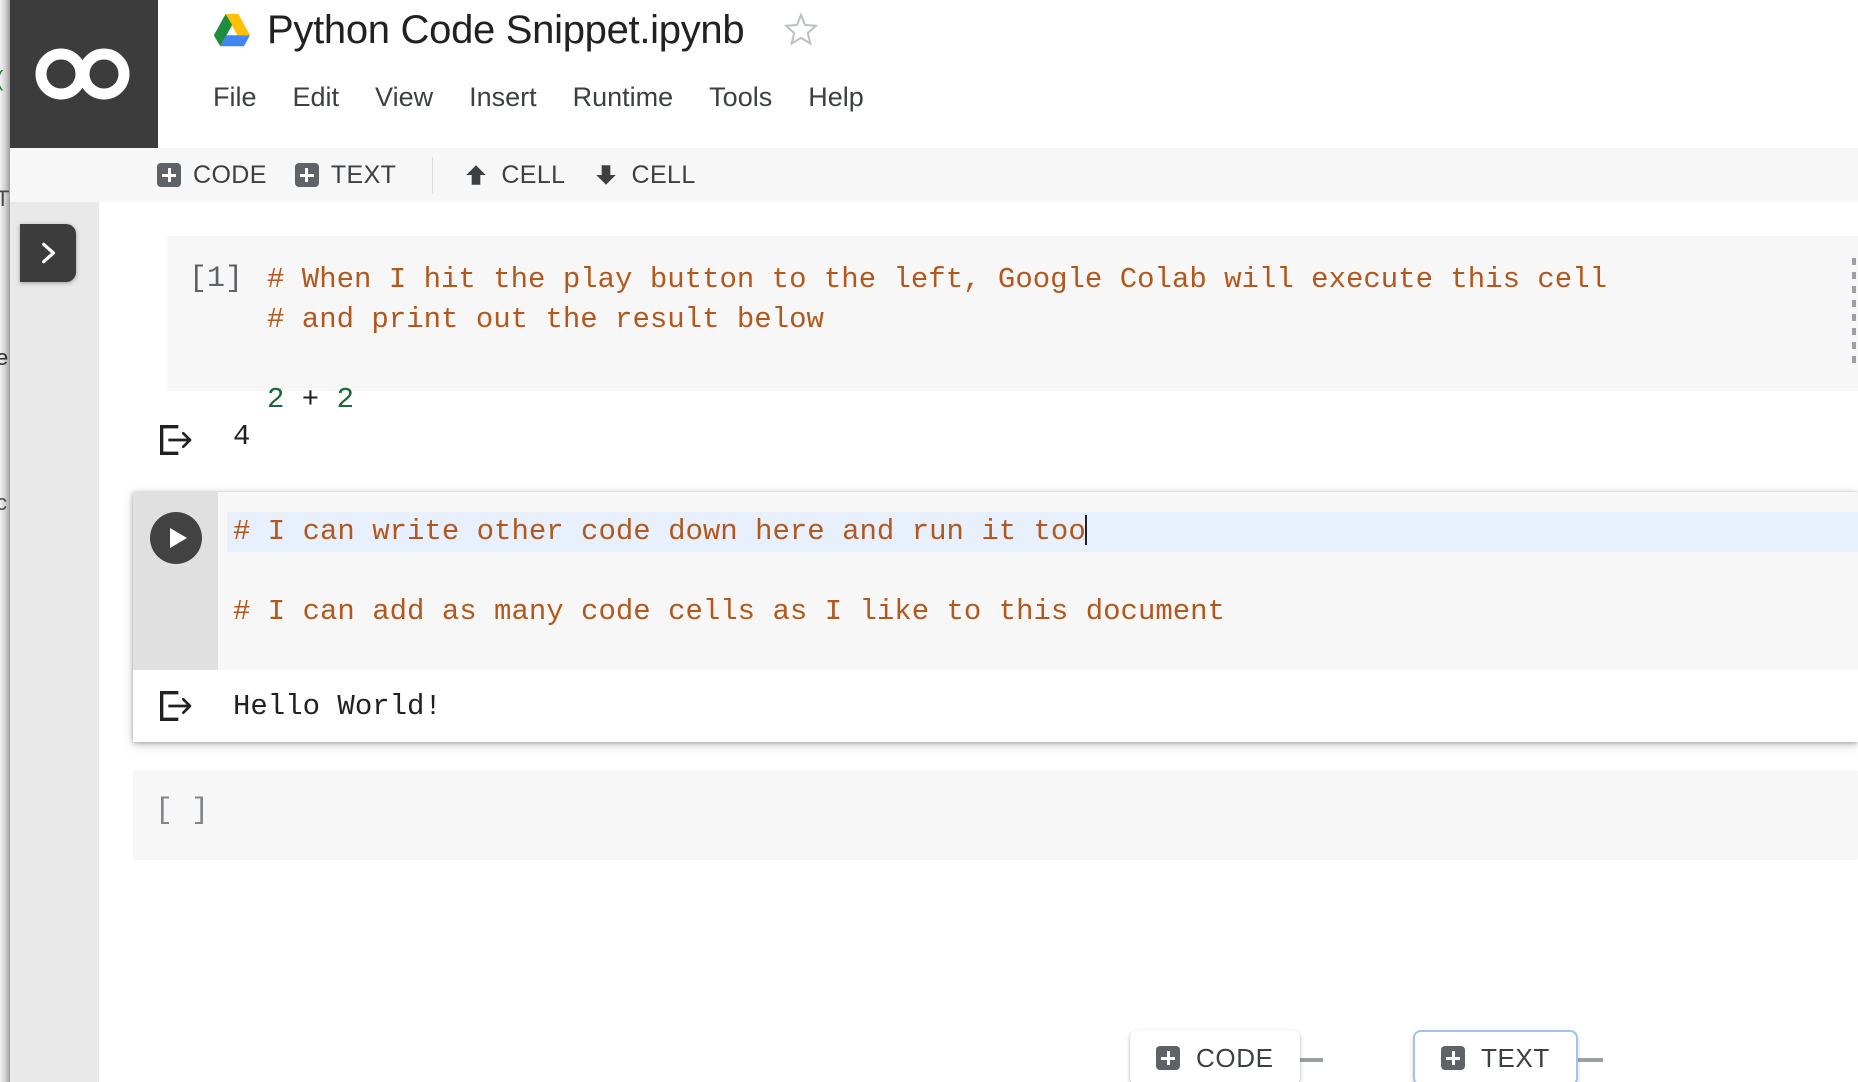  What do you see at coordinates (230, 174) in the screenshot?
I see `add-code-cell-label: CODE` at bounding box center [230, 174].